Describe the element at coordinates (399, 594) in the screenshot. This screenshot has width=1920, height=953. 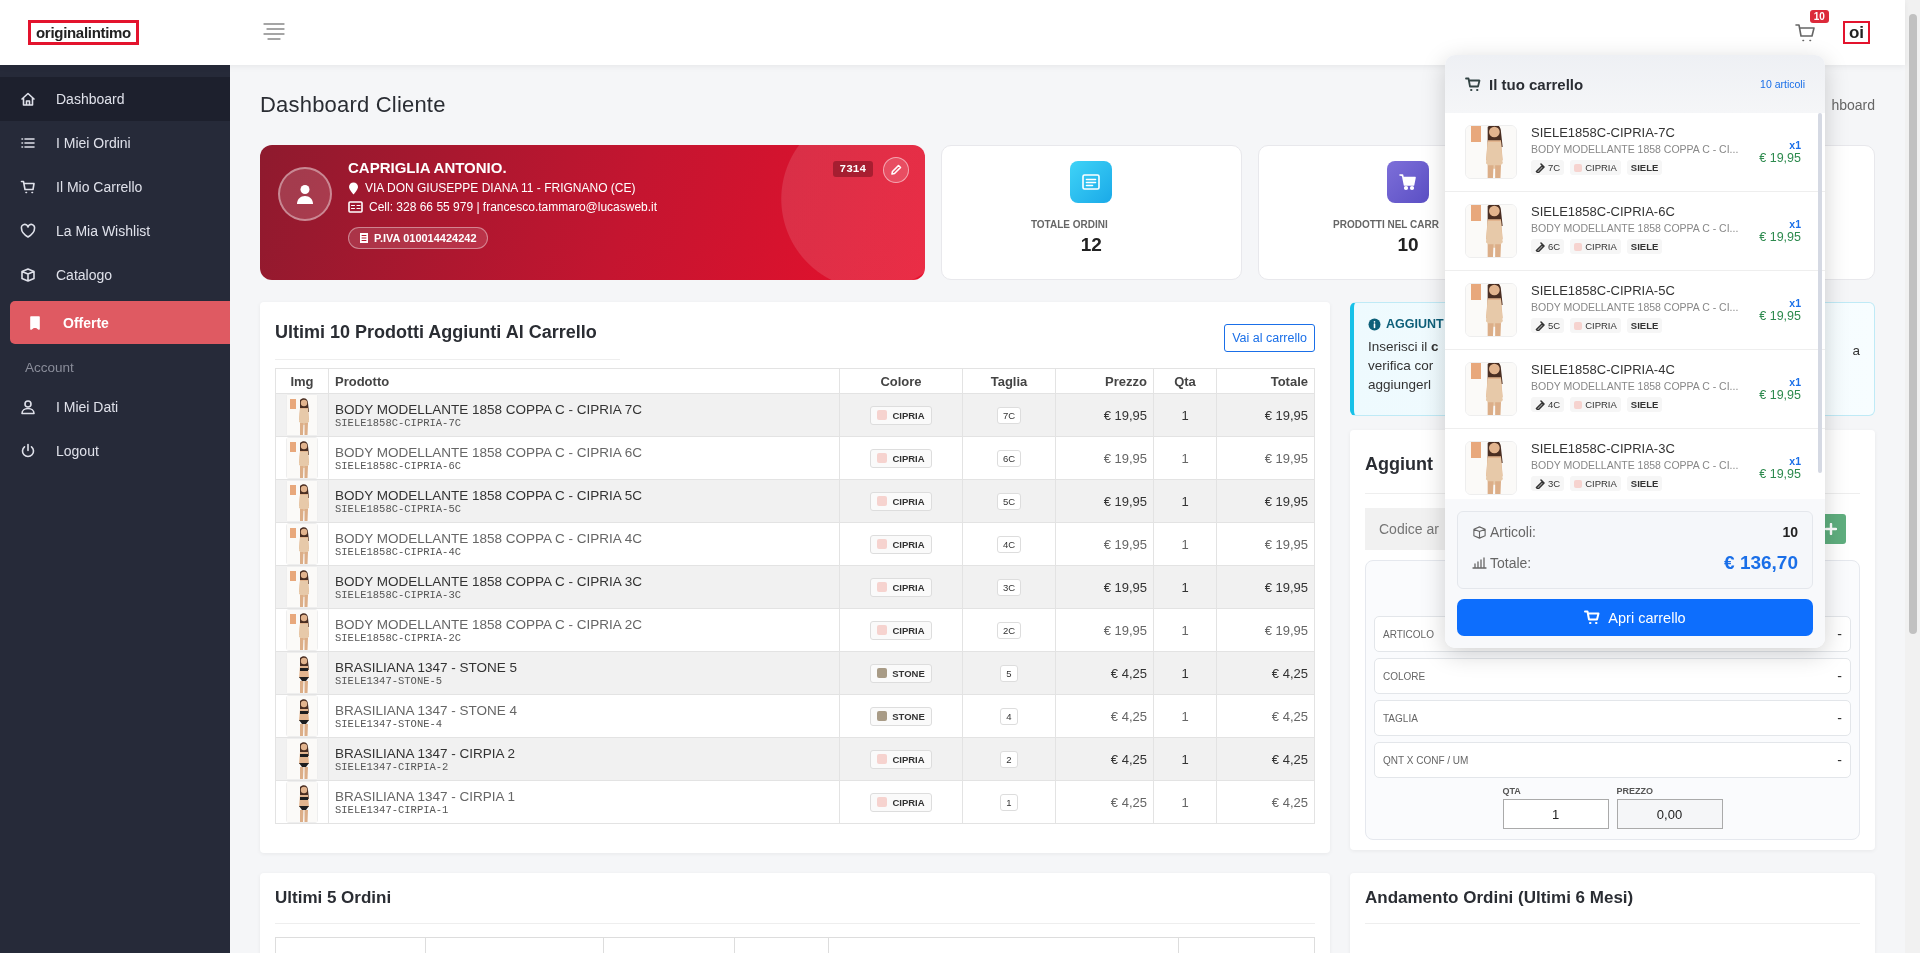
I see `product-code: SIELE1858C-CIPRIA-3C` at that location.